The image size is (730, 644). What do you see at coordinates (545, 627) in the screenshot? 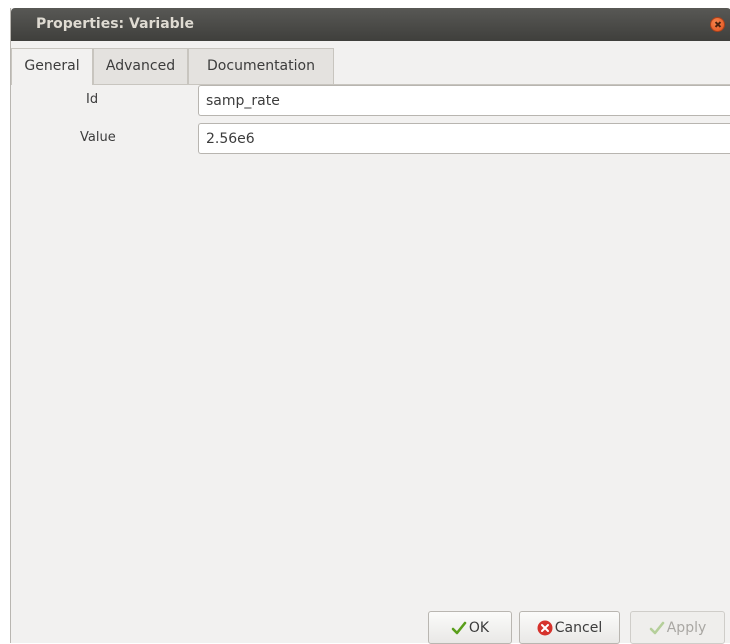
I see `cancel-icon` at bounding box center [545, 627].